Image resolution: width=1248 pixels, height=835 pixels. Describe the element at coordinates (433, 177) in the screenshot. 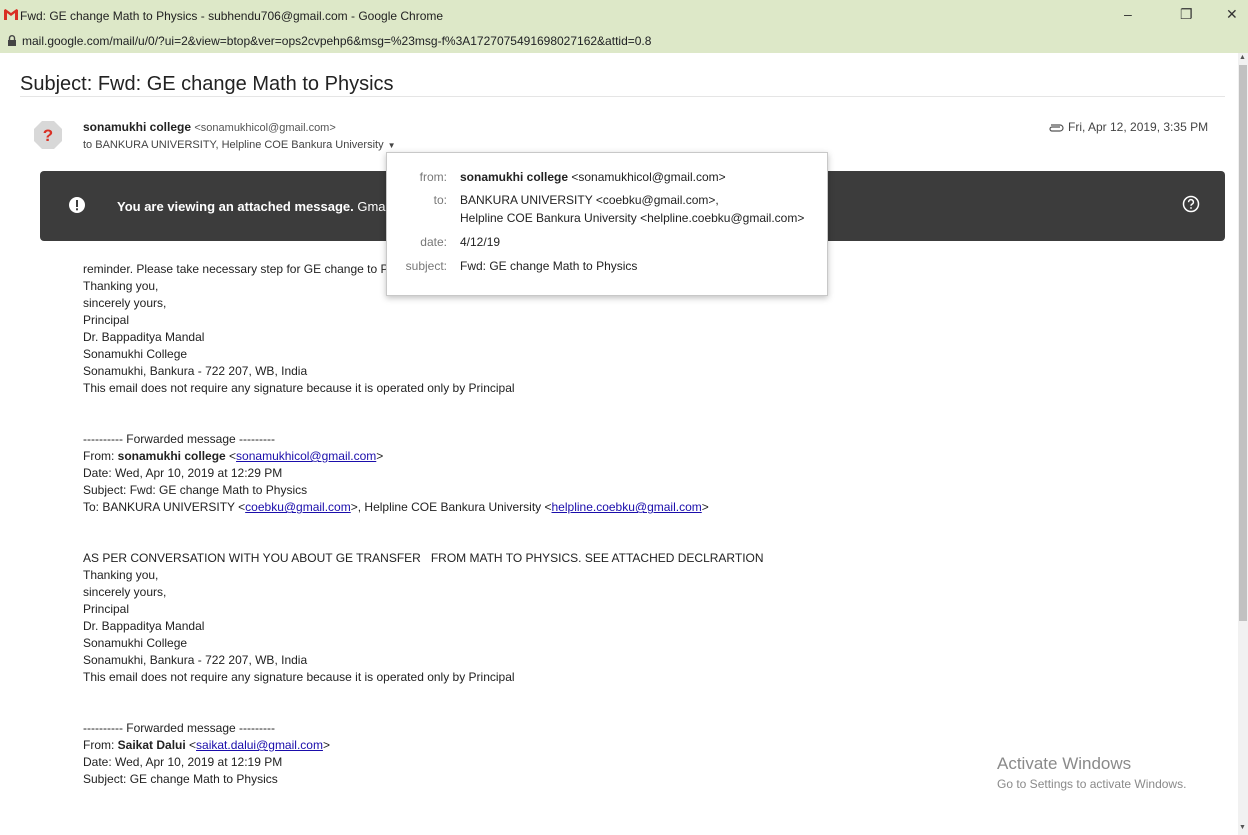

I see `popup-from-label: from:` at that location.